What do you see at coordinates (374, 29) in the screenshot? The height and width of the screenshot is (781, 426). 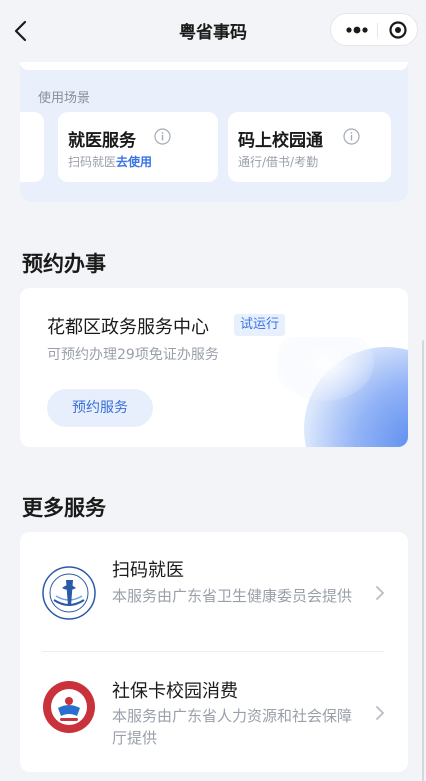 I see `mini-program-capsule` at bounding box center [374, 29].